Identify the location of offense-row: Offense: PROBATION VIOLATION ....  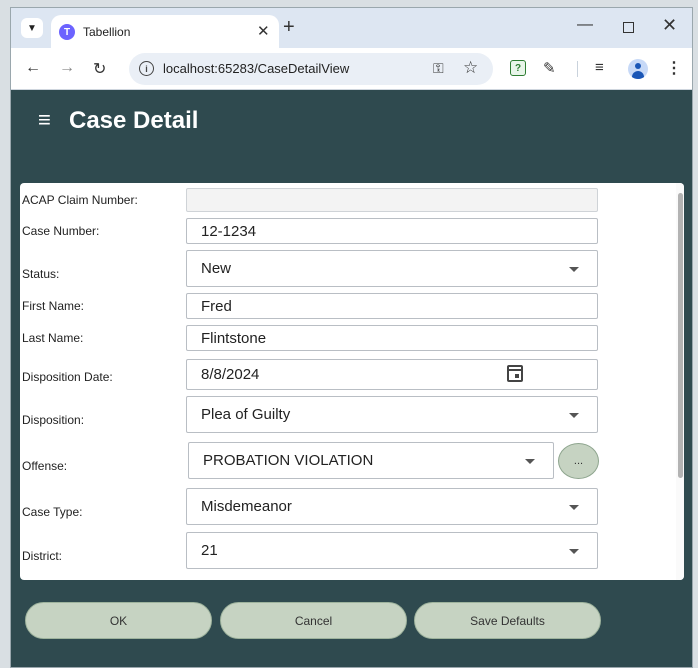
(352, 460).